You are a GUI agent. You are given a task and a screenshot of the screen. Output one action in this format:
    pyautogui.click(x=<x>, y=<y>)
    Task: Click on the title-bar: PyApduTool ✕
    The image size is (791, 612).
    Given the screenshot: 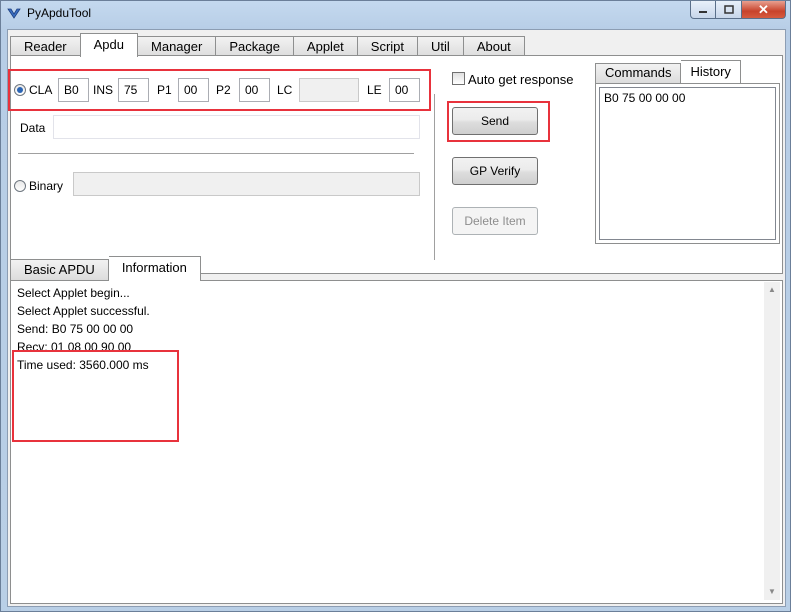 What is the action you would take?
    pyautogui.click(x=395, y=14)
    